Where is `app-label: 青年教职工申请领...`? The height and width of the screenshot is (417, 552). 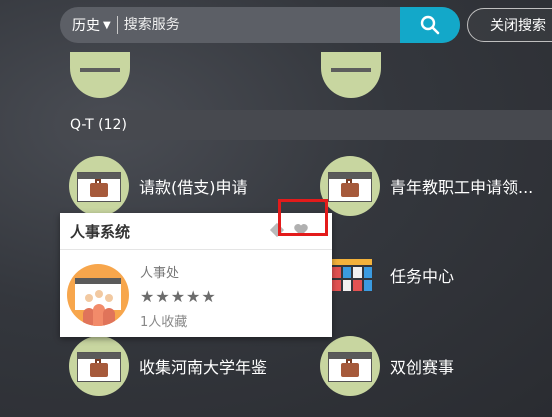 app-label: 青年教职工申请领... is located at coordinates (462, 187).